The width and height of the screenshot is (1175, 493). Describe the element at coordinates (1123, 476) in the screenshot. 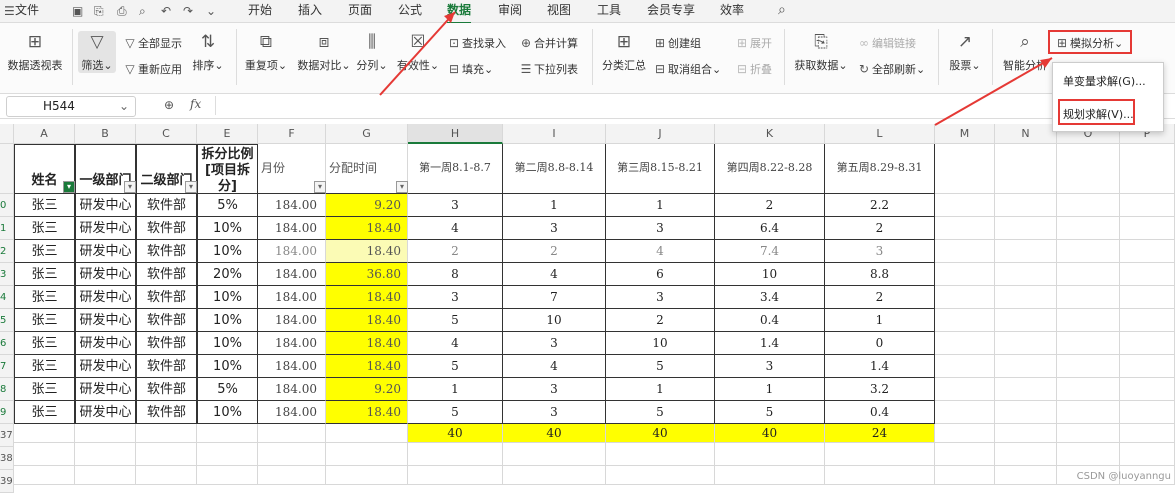

I see `watermark: CSDN @luoyanngu` at that location.